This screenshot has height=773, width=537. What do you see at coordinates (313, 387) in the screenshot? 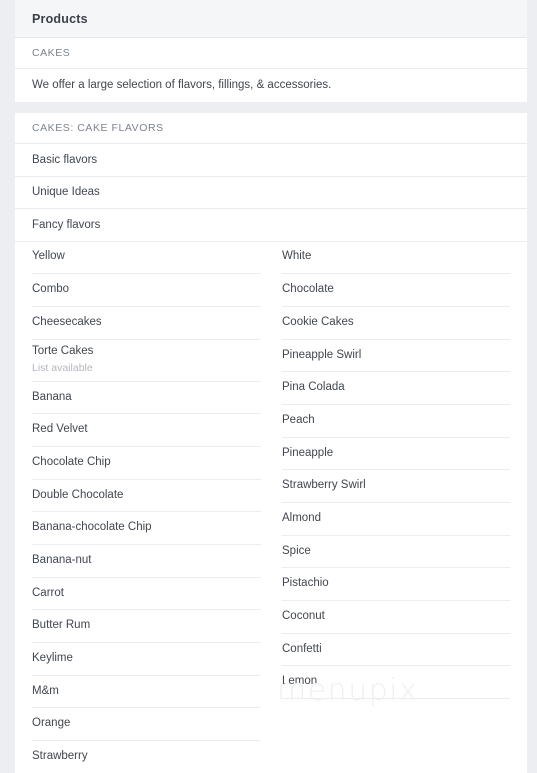
I see `list-item-label: Pina Colada` at bounding box center [313, 387].